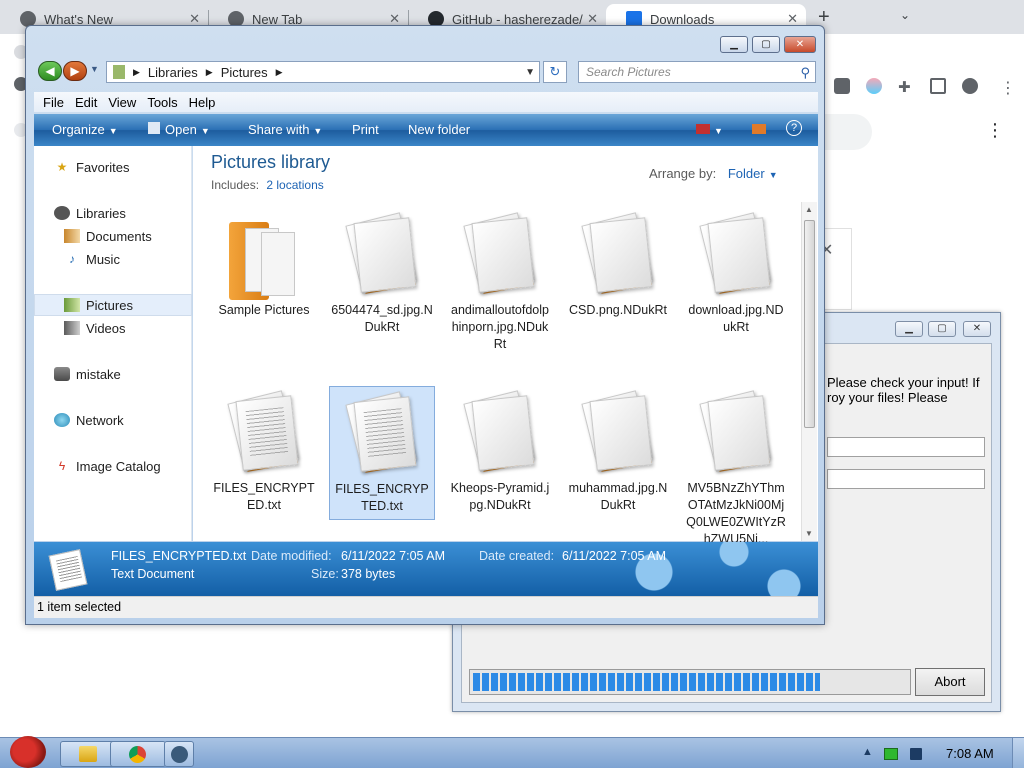 This screenshot has width=1024, height=768. Describe the element at coordinates (1008, 88) in the screenshot. I see `browser-menu-icon: ⋮` at that location.